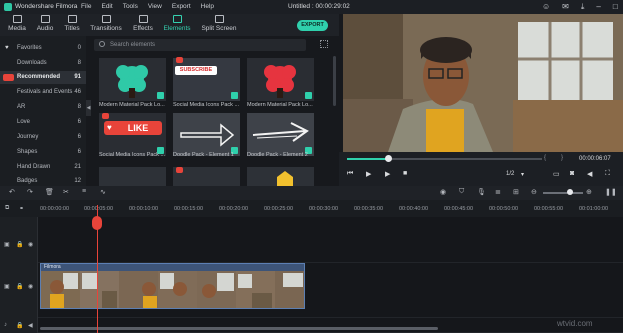 The width and height of the screenshot is (623, 333). What do you see at coordinates (563, 193) in the screenshot?
I see `zoom-slider-track` at bounding box center [563, 193].